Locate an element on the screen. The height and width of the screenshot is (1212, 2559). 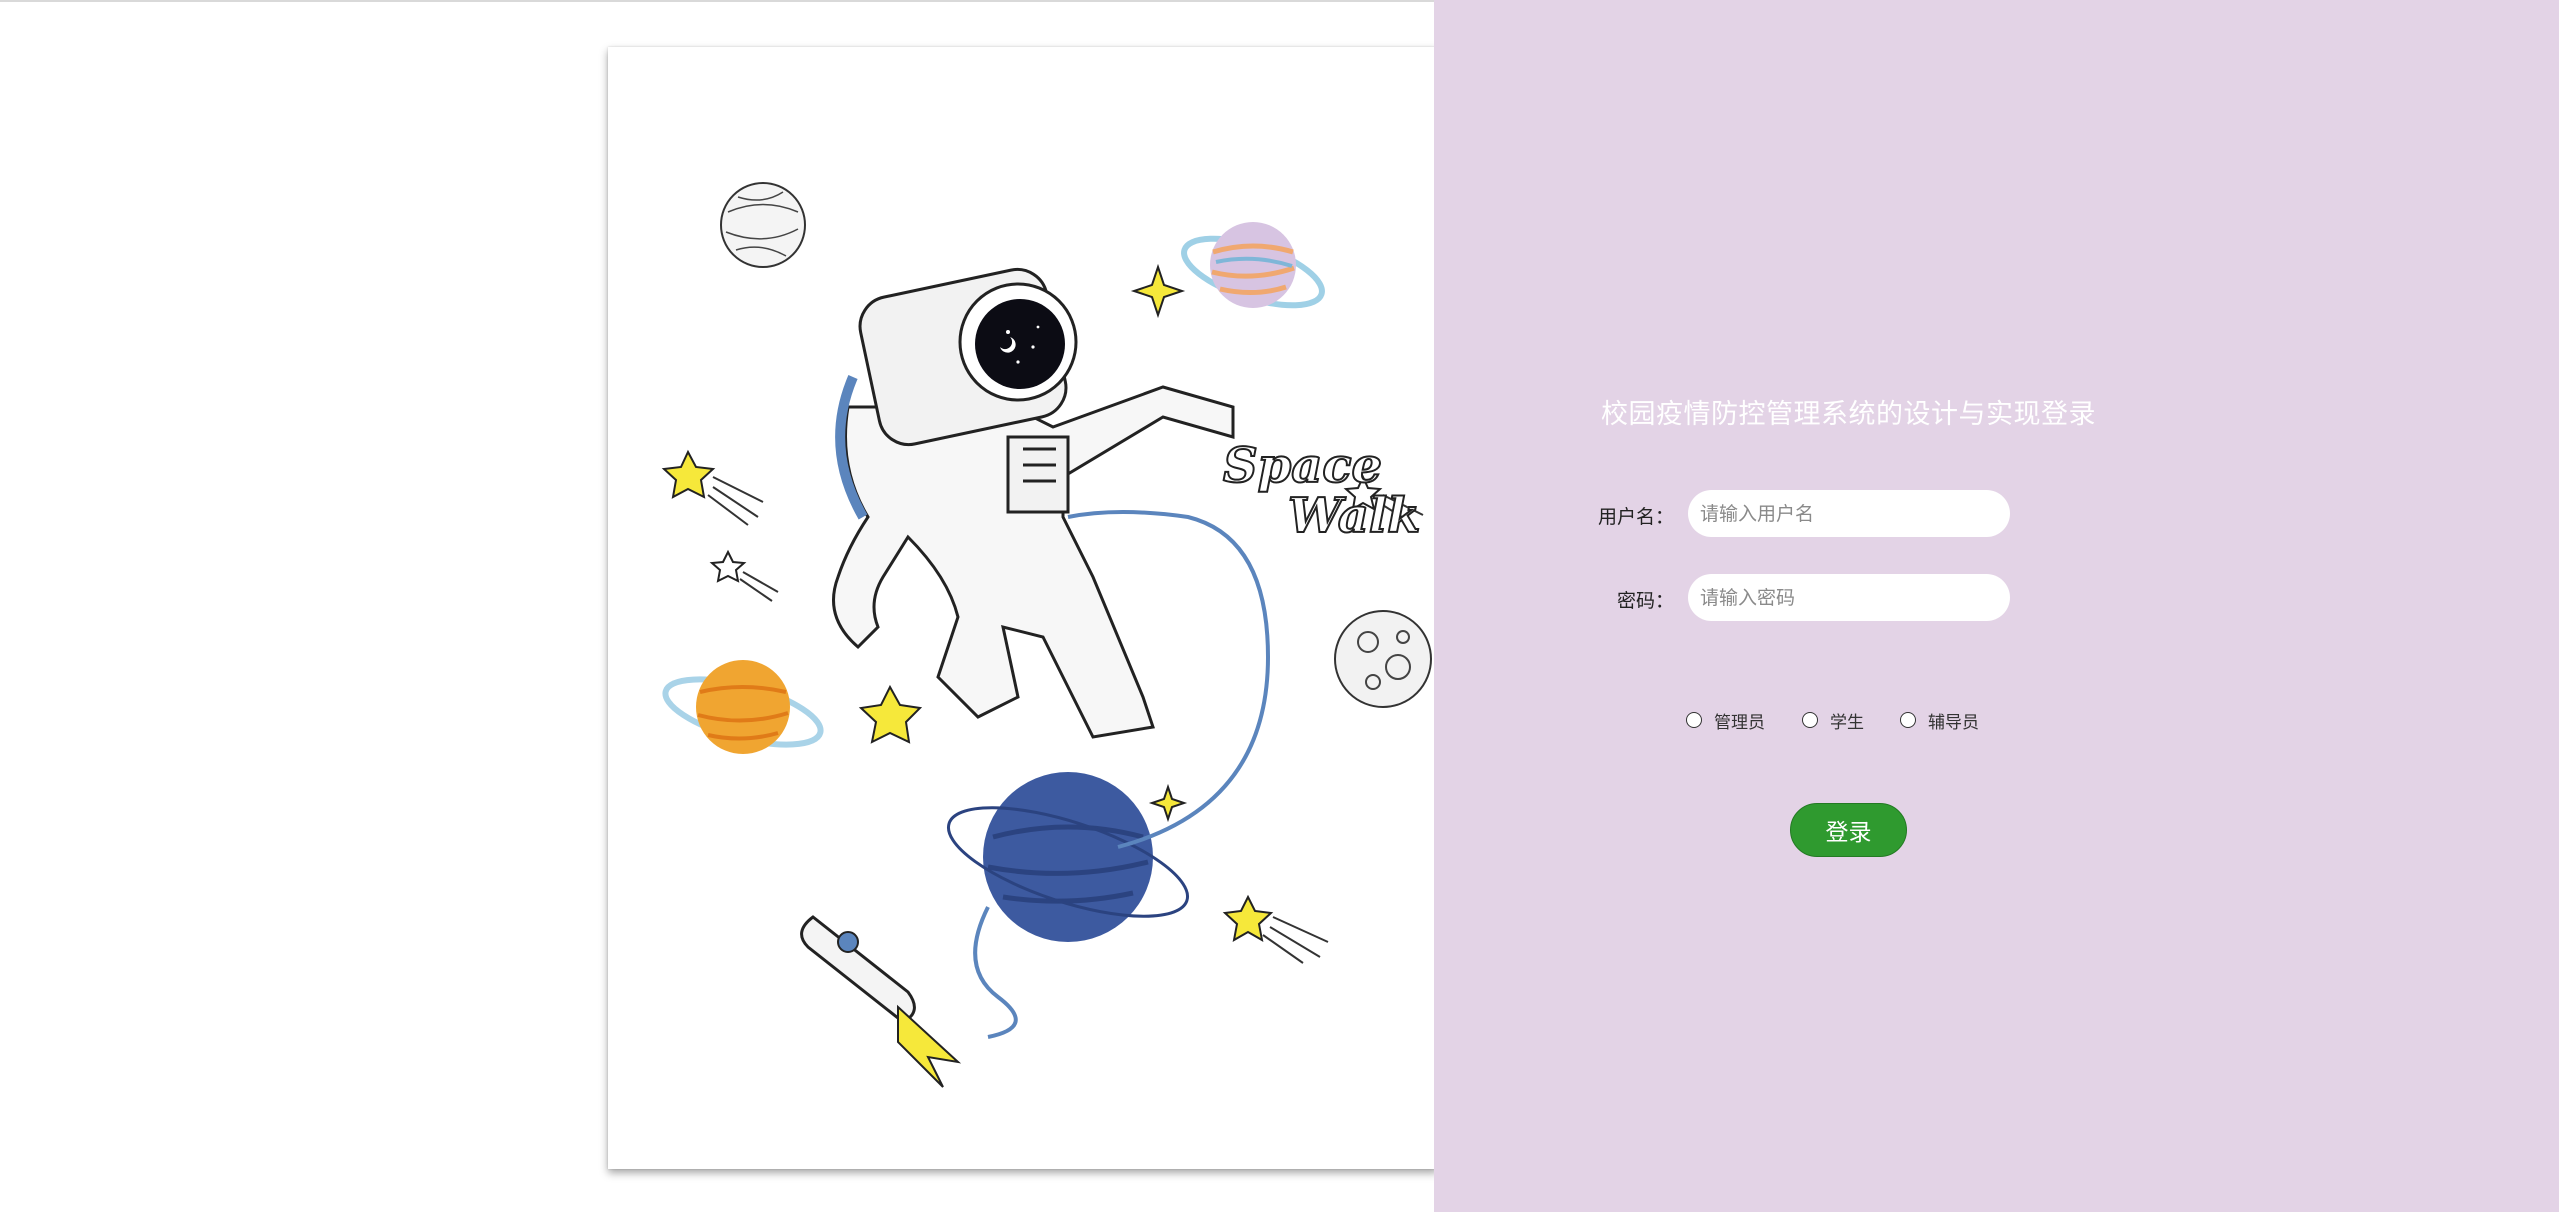
password-label: 密码： is located at coordinates (1645, 601).